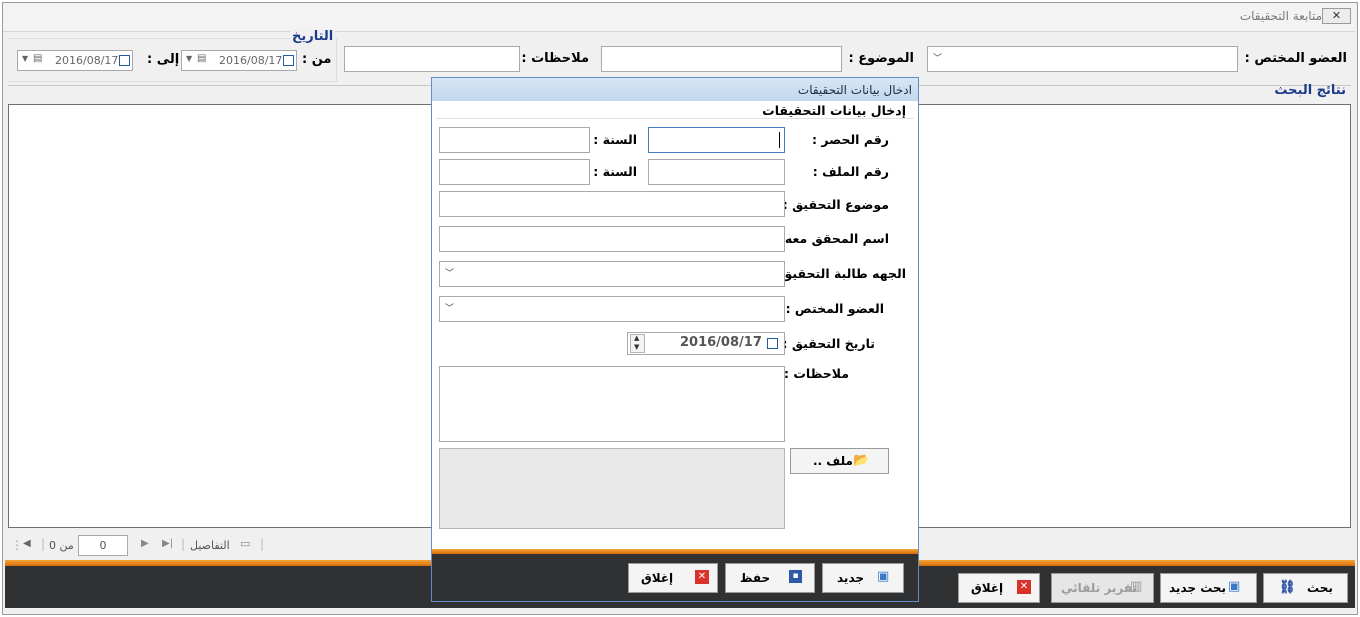  What do you see at coordinates (1099, 588) in the screenshot?
I see `auto-report-button-label: تقرير تلقائي` at bounding box center [1099, 588].